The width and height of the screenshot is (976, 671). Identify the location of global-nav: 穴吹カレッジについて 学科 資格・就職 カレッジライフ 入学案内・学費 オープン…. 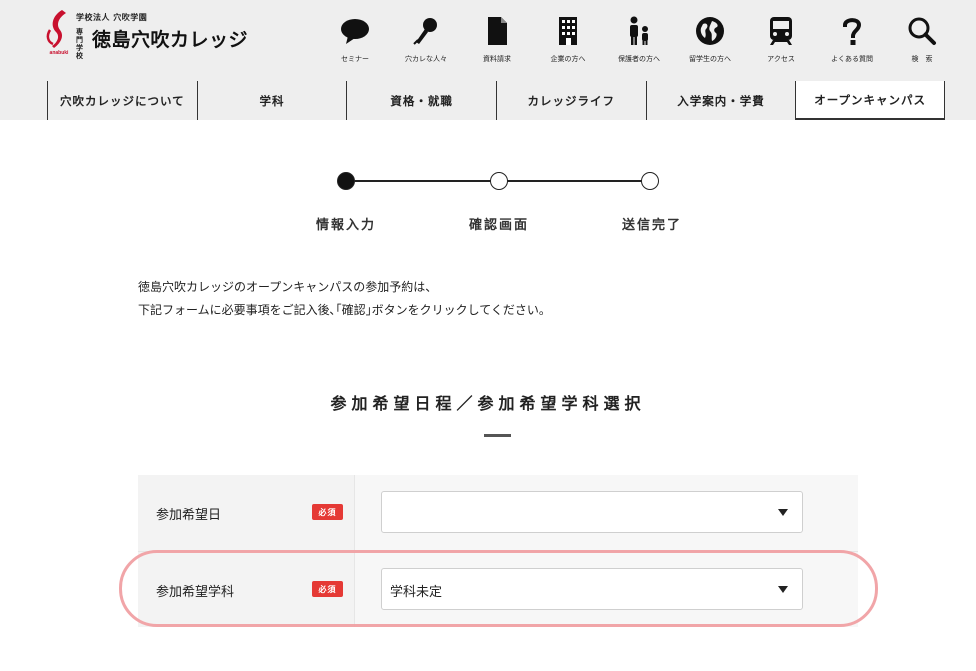
(496, 100).